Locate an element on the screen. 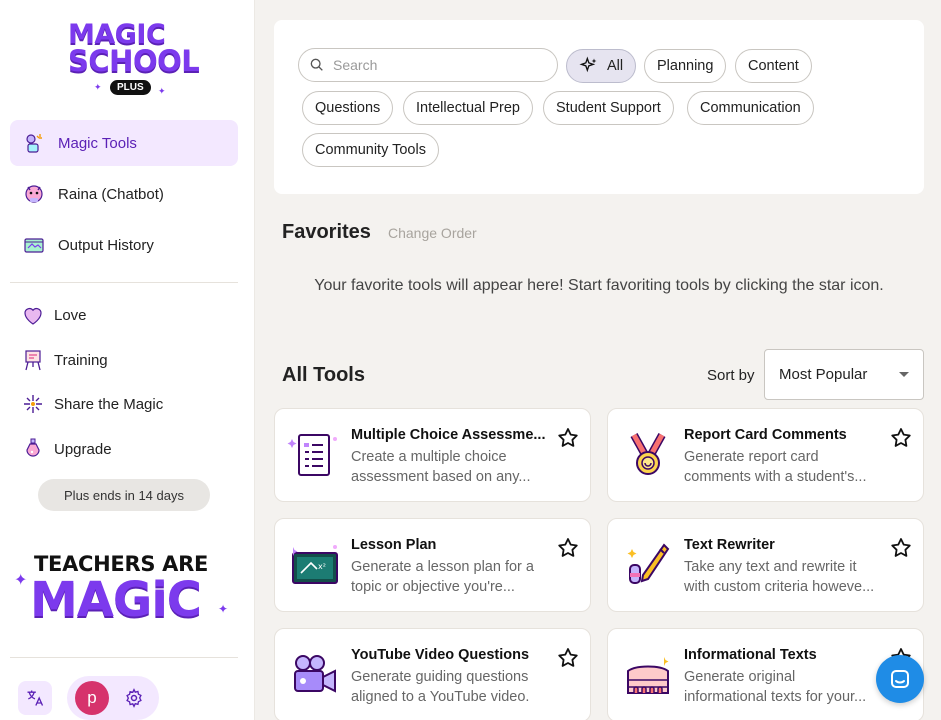 This screenshot has height=720, width=941. search-input is located at coordinates (438, 65).